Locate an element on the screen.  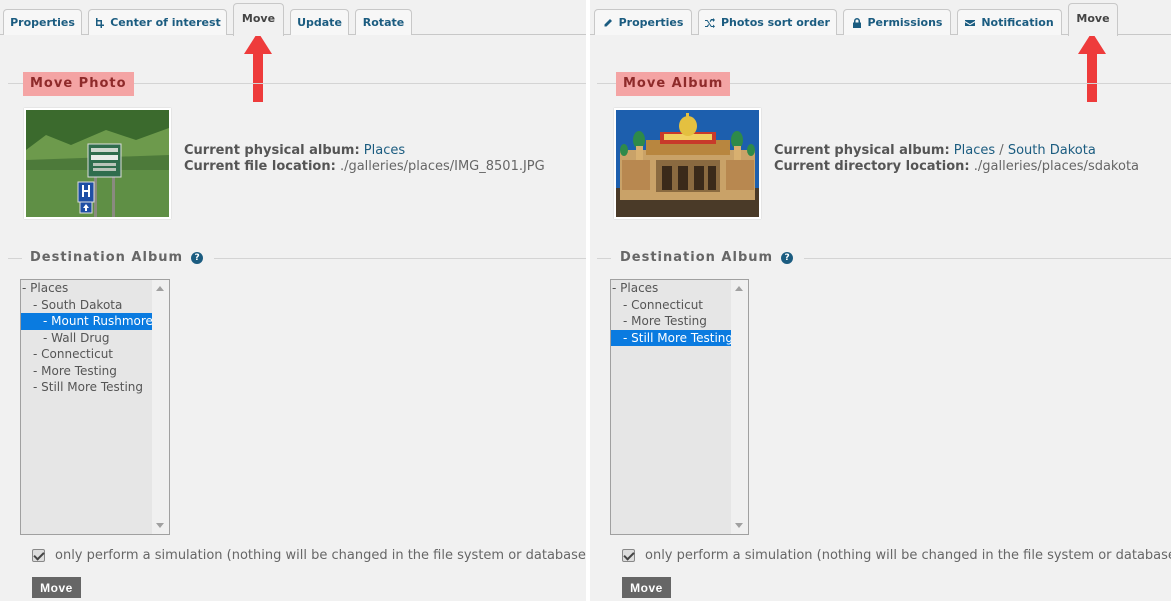
tab-update: Update is located at coordinates (319, 22).